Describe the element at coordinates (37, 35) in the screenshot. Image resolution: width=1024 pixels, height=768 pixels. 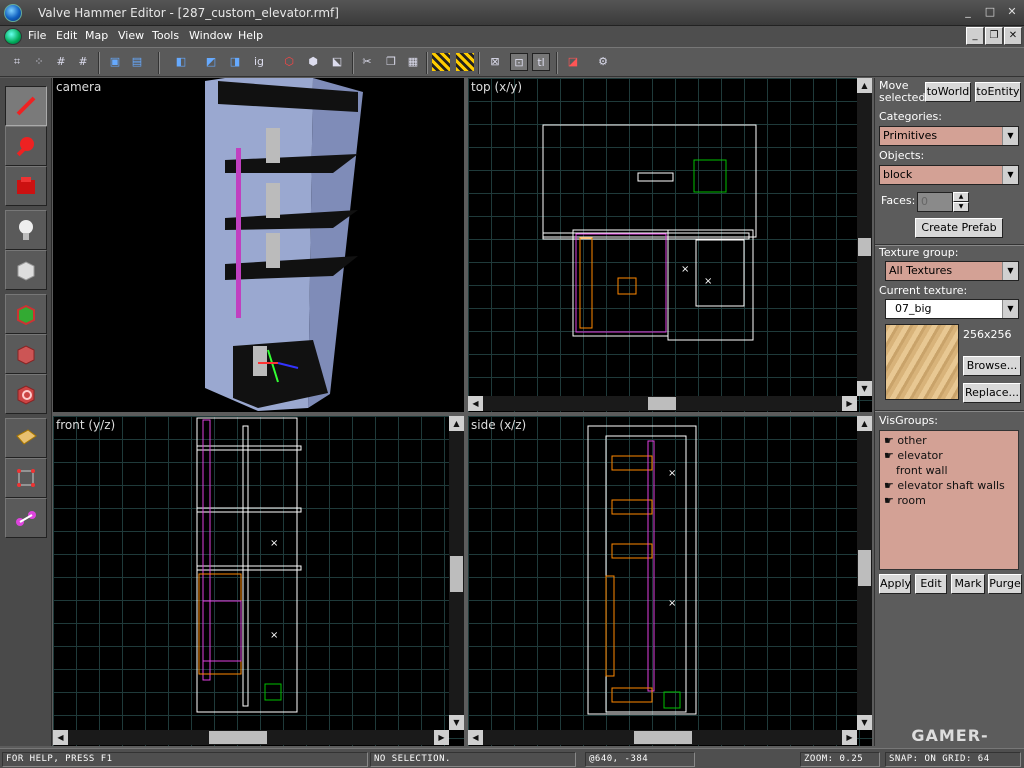
I see `menu-file: File` at that location.